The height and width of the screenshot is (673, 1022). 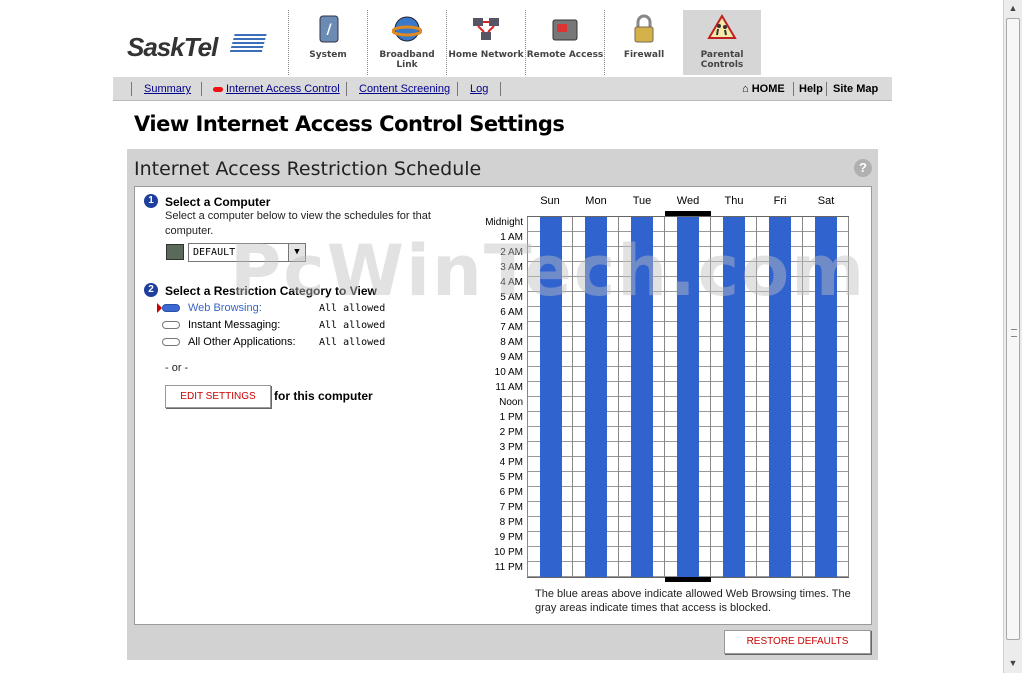 I want to click on nav-broadband-link: Broadband Link, so click(x=406, y=42).